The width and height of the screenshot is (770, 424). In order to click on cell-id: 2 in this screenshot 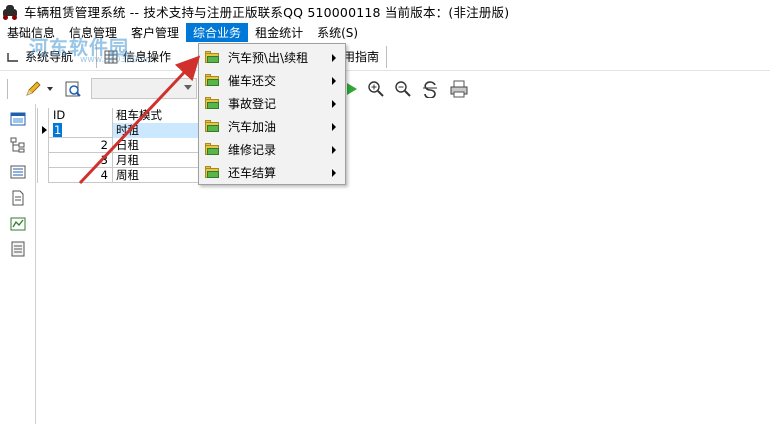, I will do `click(81, 145)`.